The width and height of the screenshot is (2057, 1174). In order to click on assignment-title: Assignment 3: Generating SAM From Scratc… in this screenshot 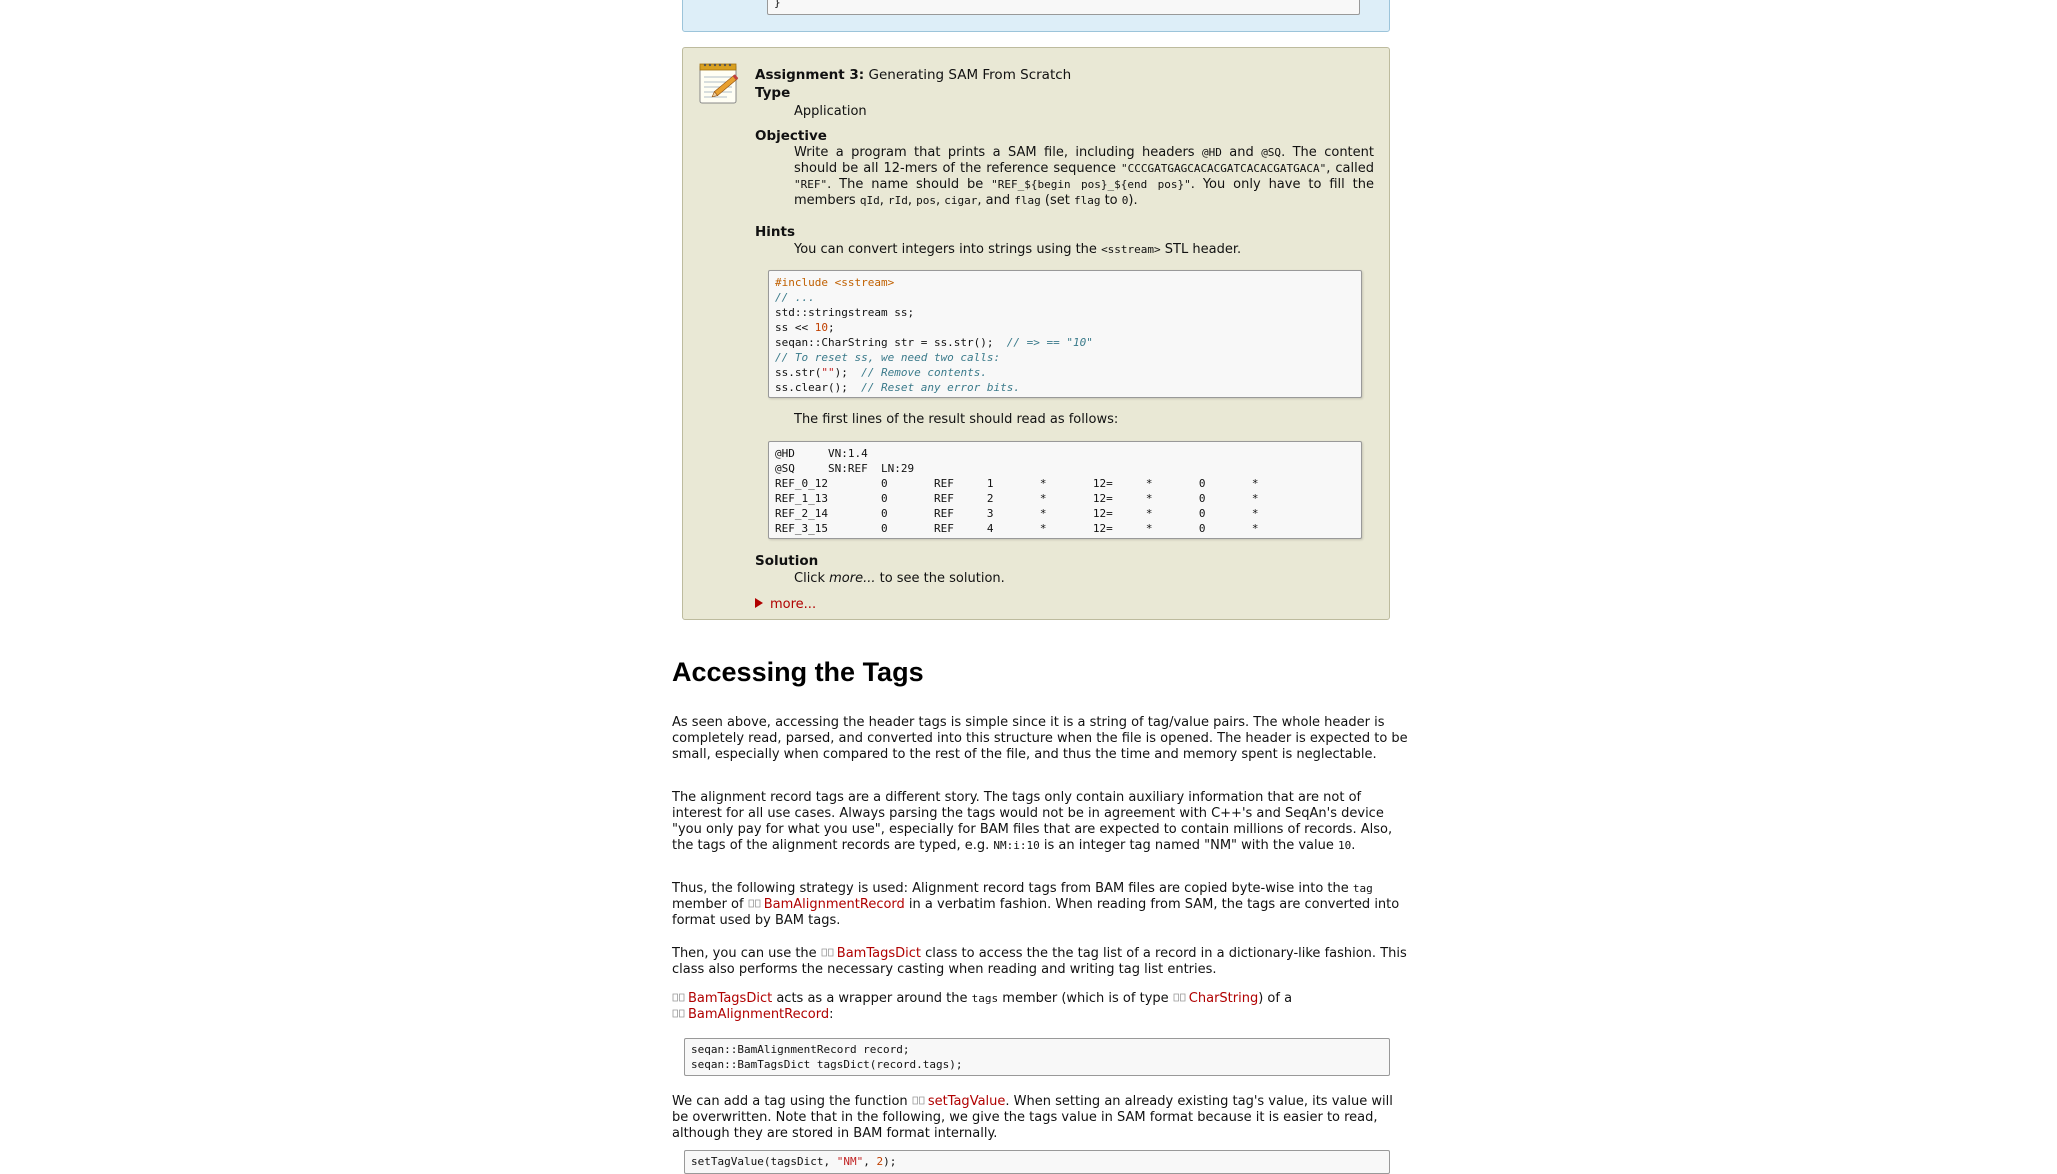, I will do `click(913, 75)`.